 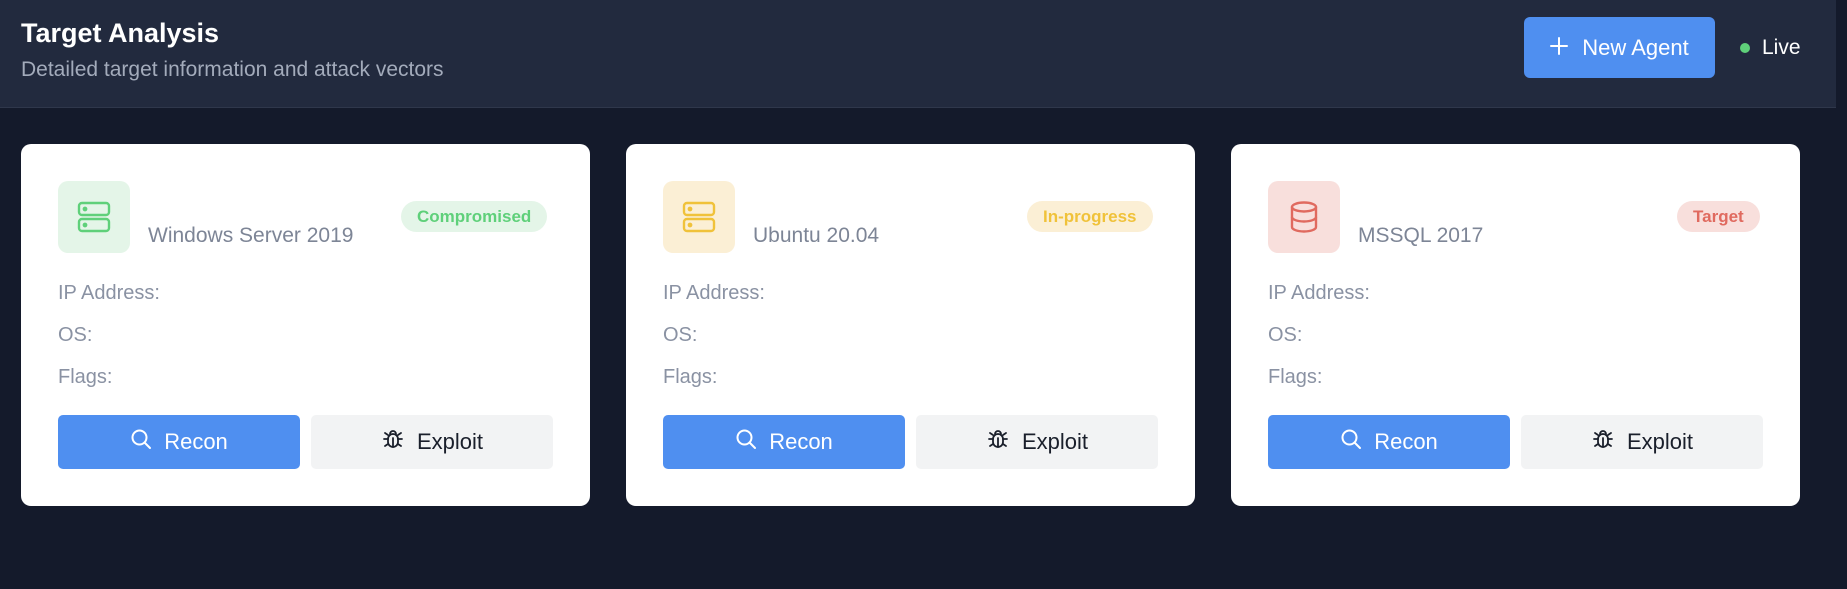 I want to click on live-indicator: Live, so click(x=1770, y=48).